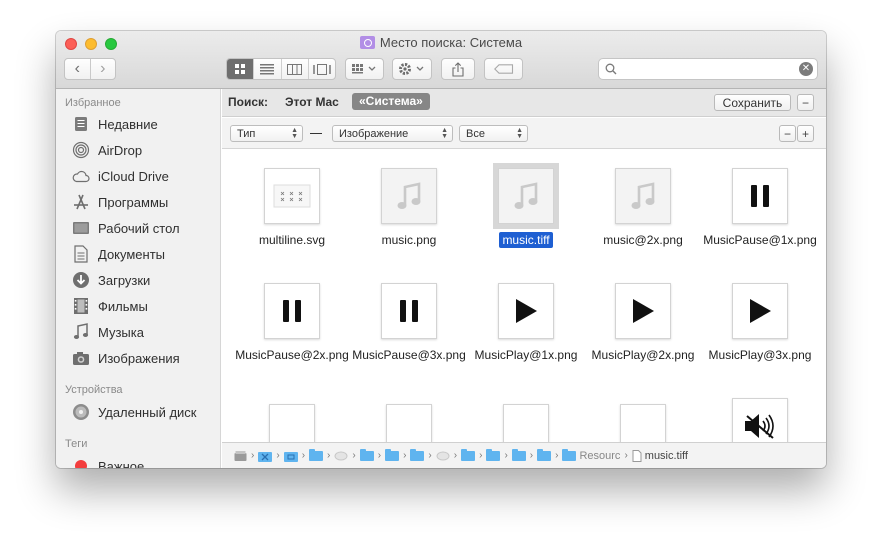 This screenshot has height=548, width=882. Describe the element at coordinates (109, 306) in the screenshot. I see `sidebar-item-movies: Фильмы` at that location.